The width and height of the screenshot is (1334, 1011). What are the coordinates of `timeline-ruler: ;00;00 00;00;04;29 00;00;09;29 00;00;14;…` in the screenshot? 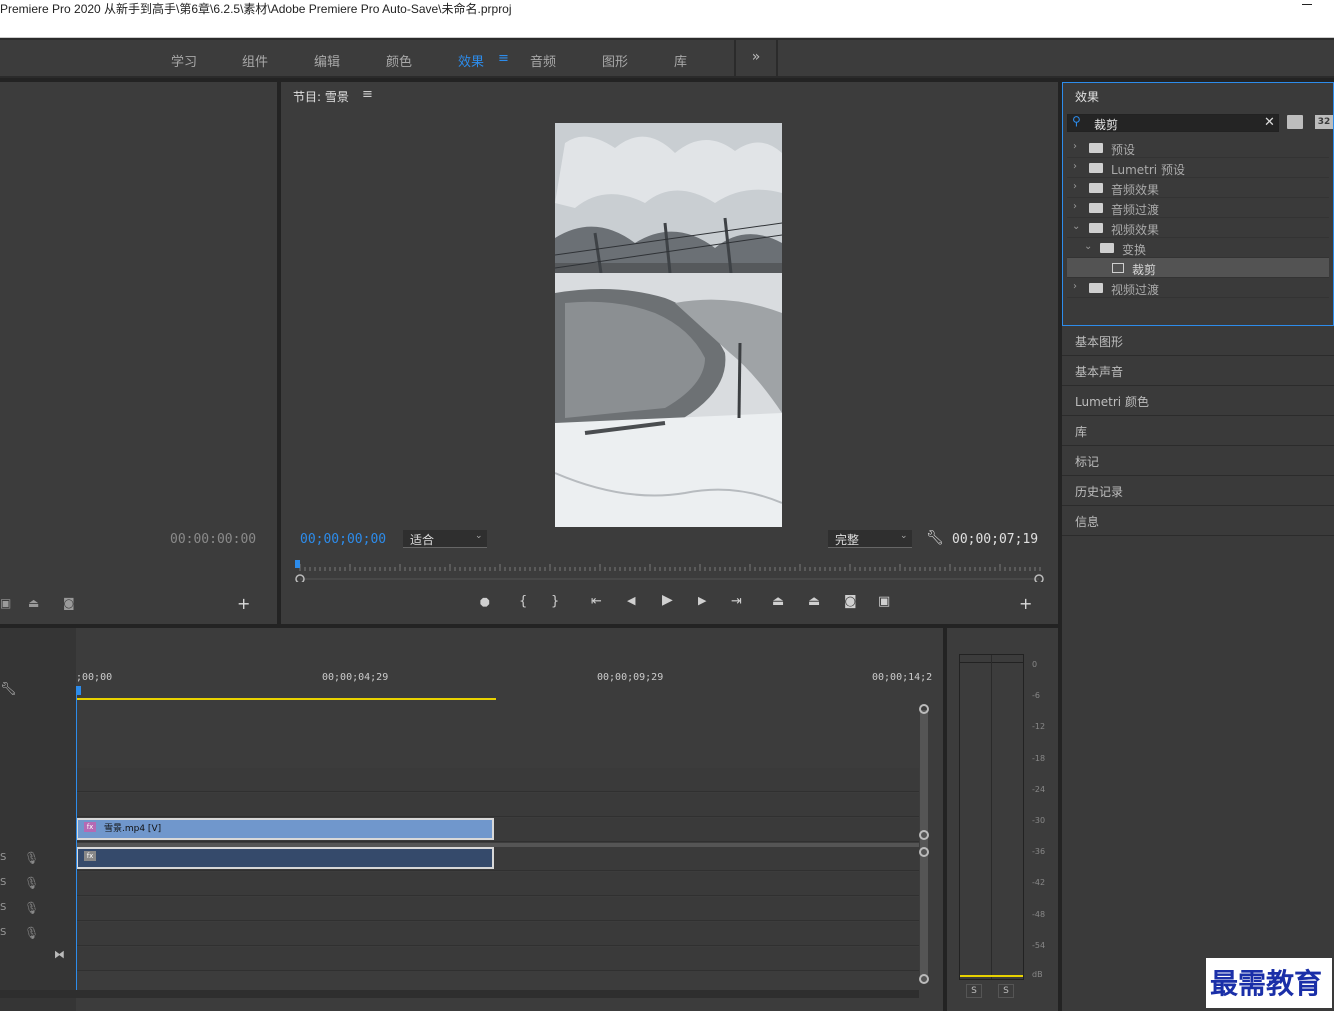 It's located at (504, 685).